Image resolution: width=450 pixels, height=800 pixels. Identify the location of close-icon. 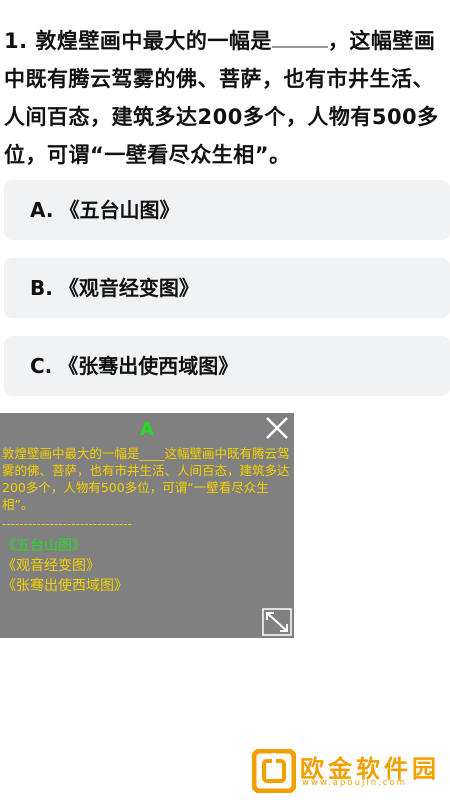
(277, 428).